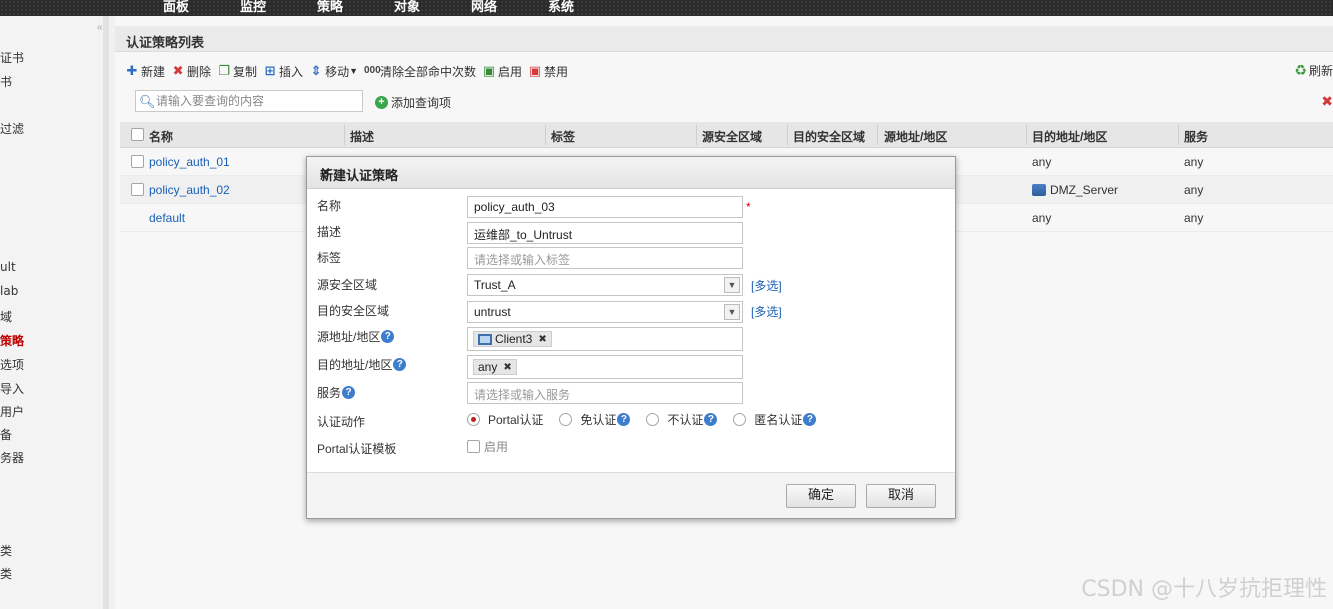 Image resolution: width=1333 pixels, height=609 pixels. What do you see at coordinates (505, 419) in the screenshot?
I see `radio-portal: Portal认证` at bounding box center [505, 419].